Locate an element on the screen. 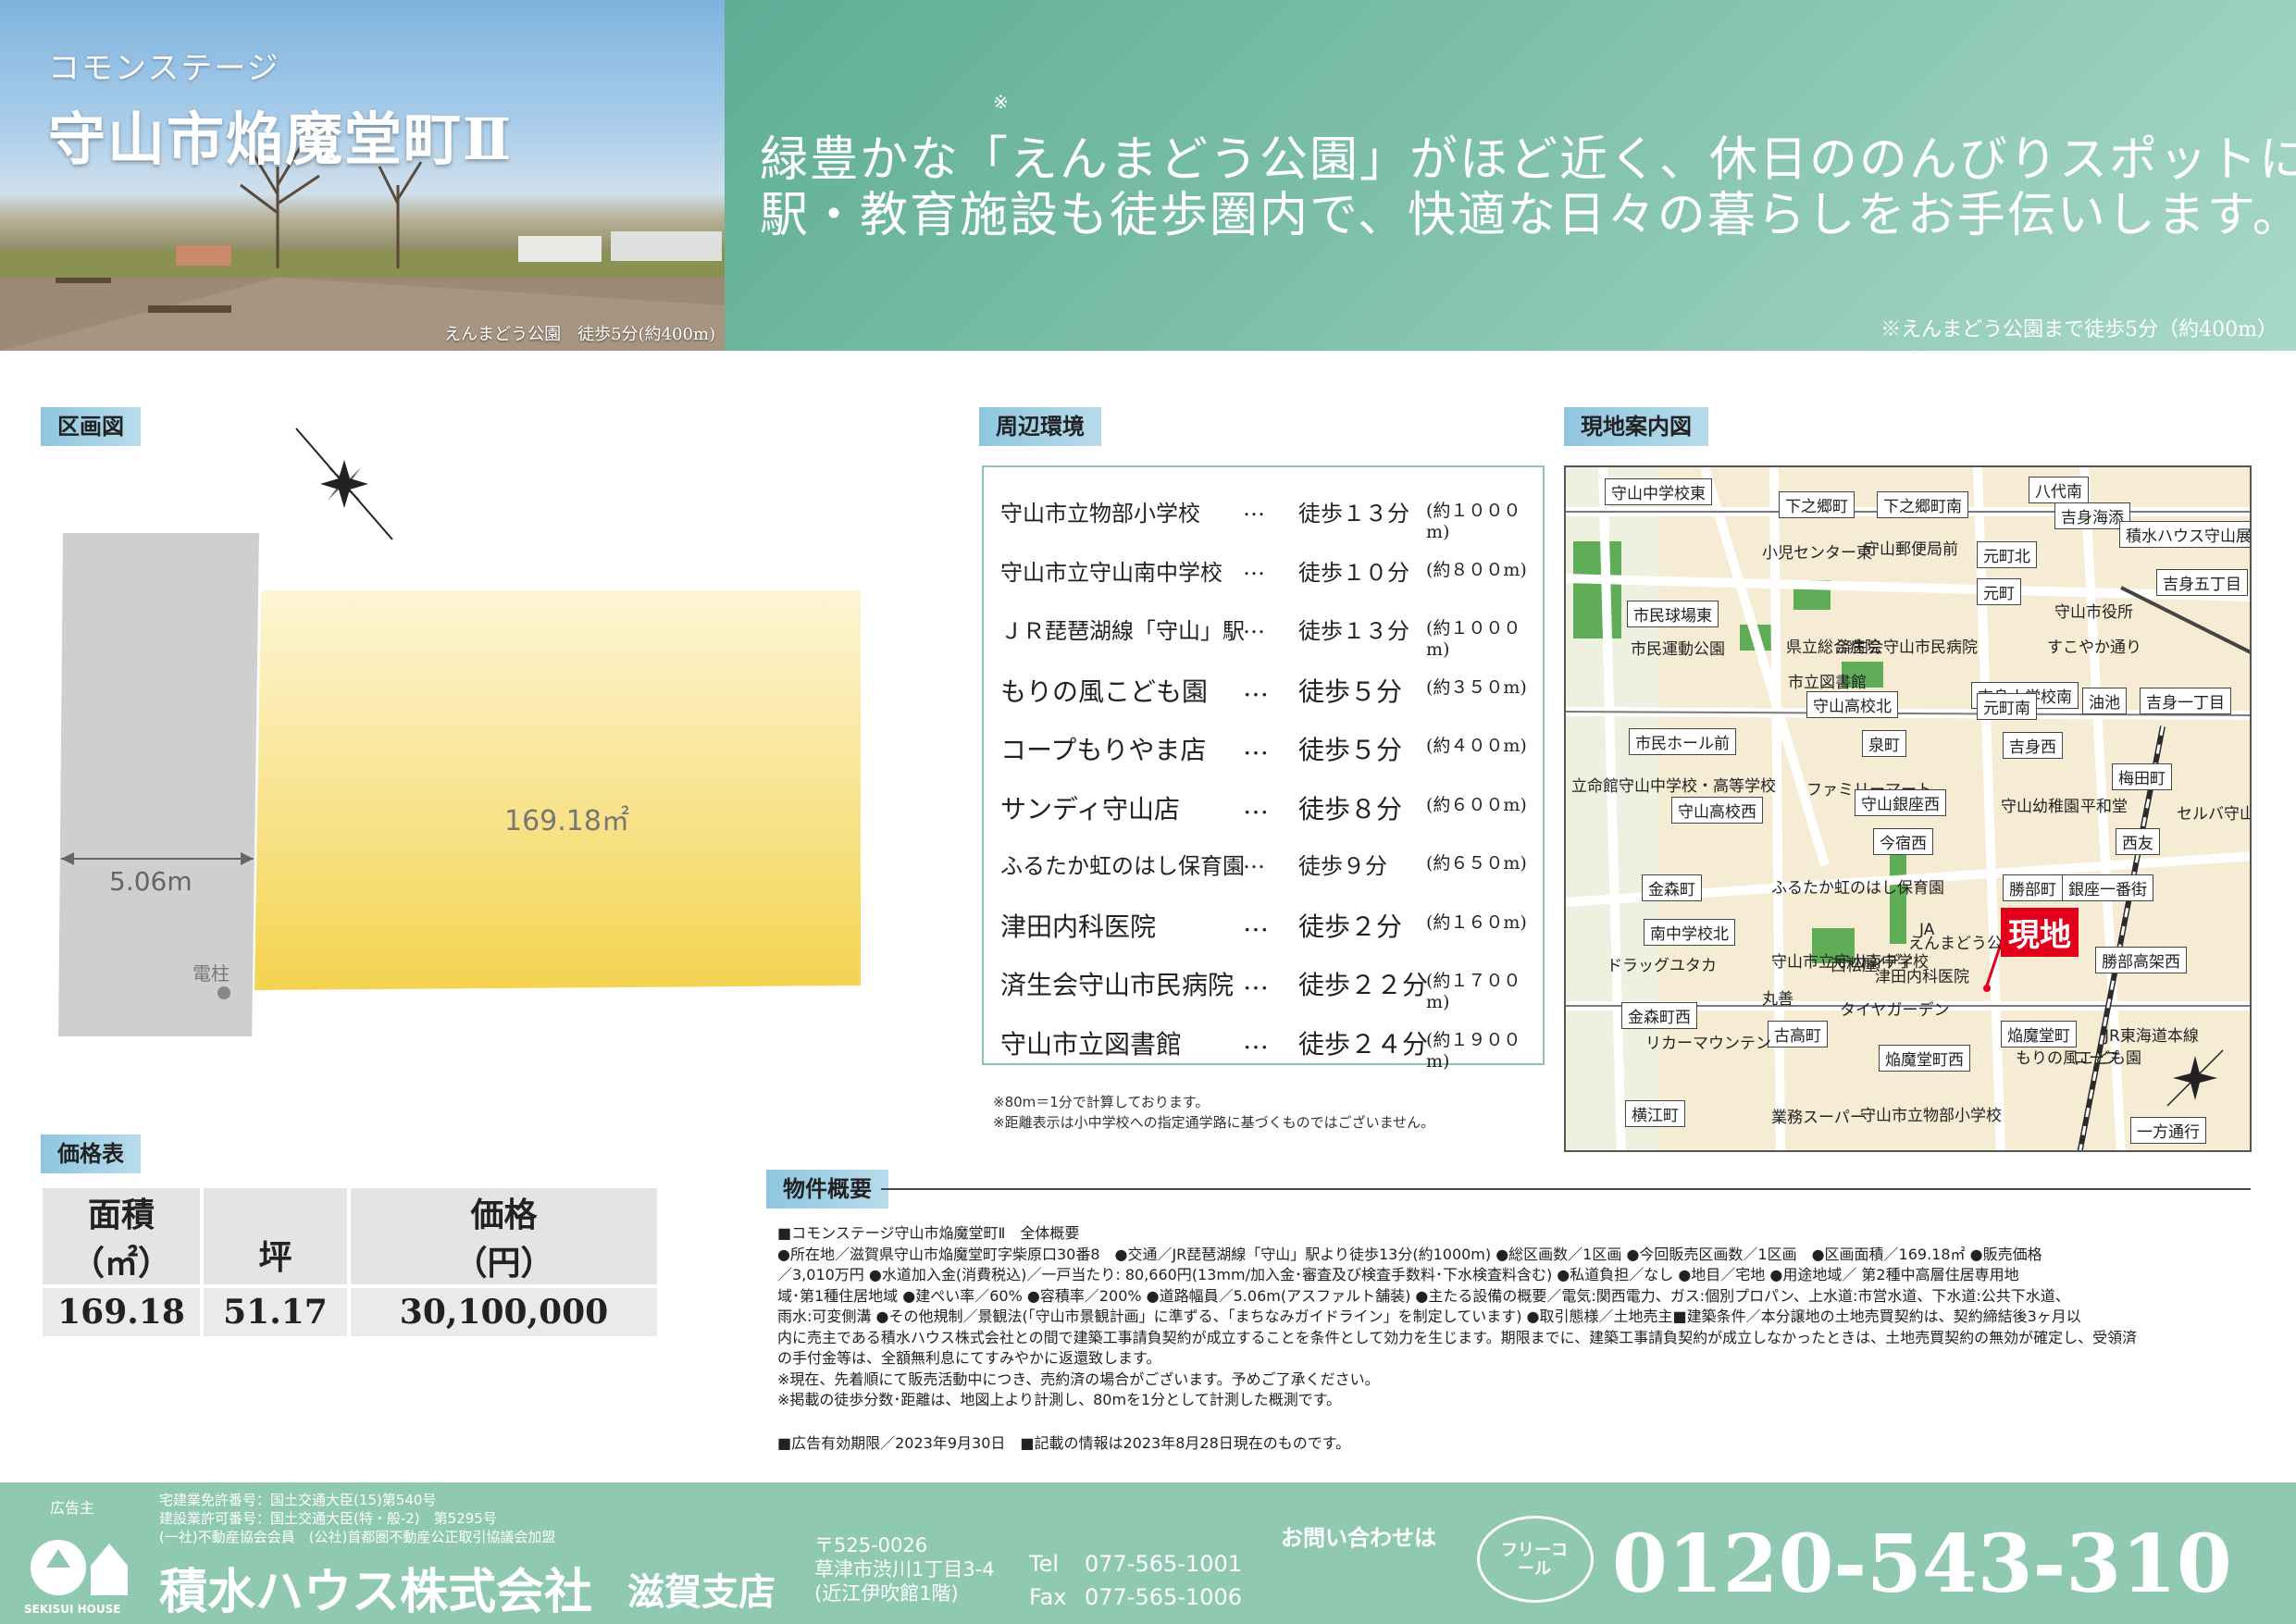  nearby-name: 守山市立守山南中学校 is located at coordinates (1111, 572).